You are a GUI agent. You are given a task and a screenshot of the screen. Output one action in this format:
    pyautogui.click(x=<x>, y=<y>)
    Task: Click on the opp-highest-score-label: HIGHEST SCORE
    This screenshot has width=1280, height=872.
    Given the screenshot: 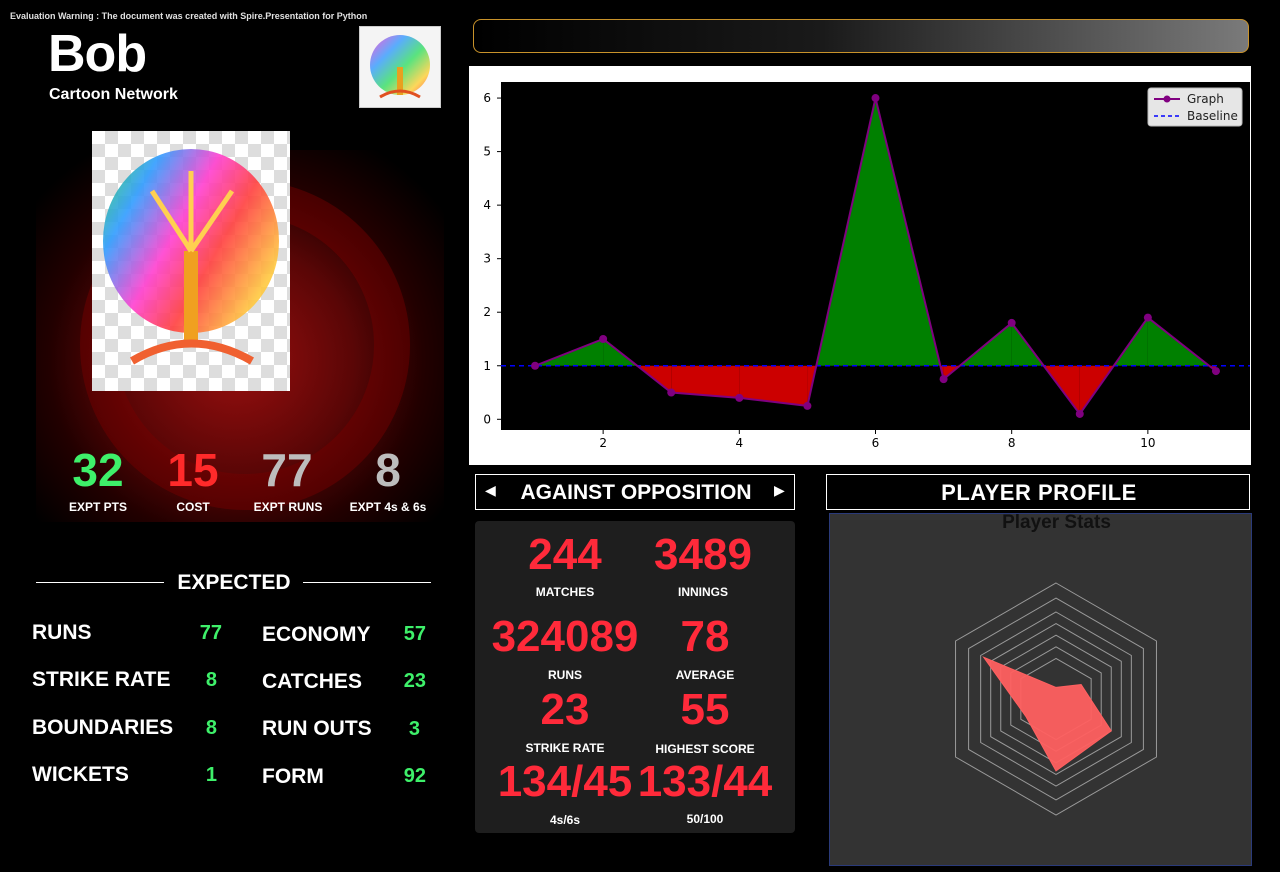 What is the action you would take?
    pyautogui.click(x=705, y=749)
    